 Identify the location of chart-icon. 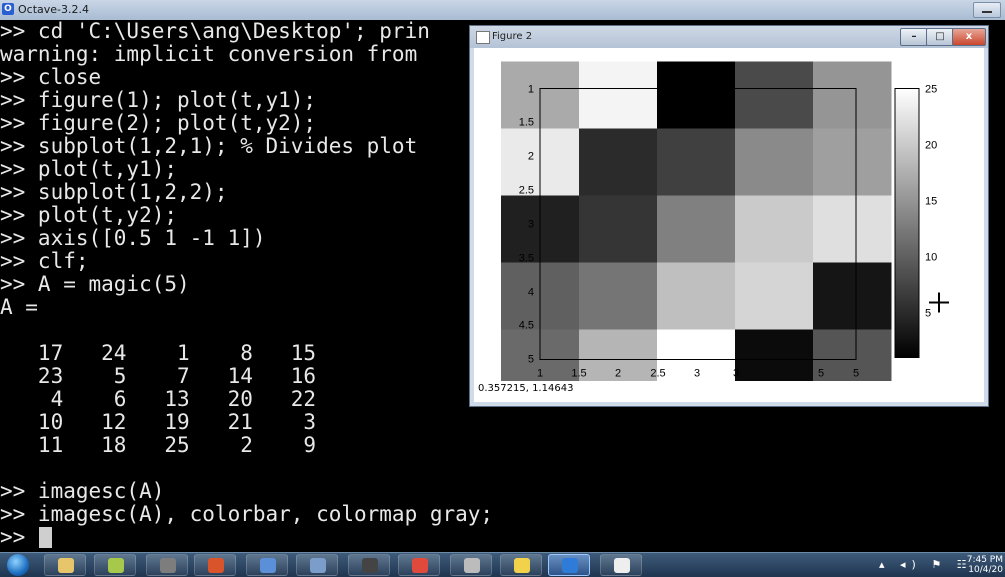
(622, 565).